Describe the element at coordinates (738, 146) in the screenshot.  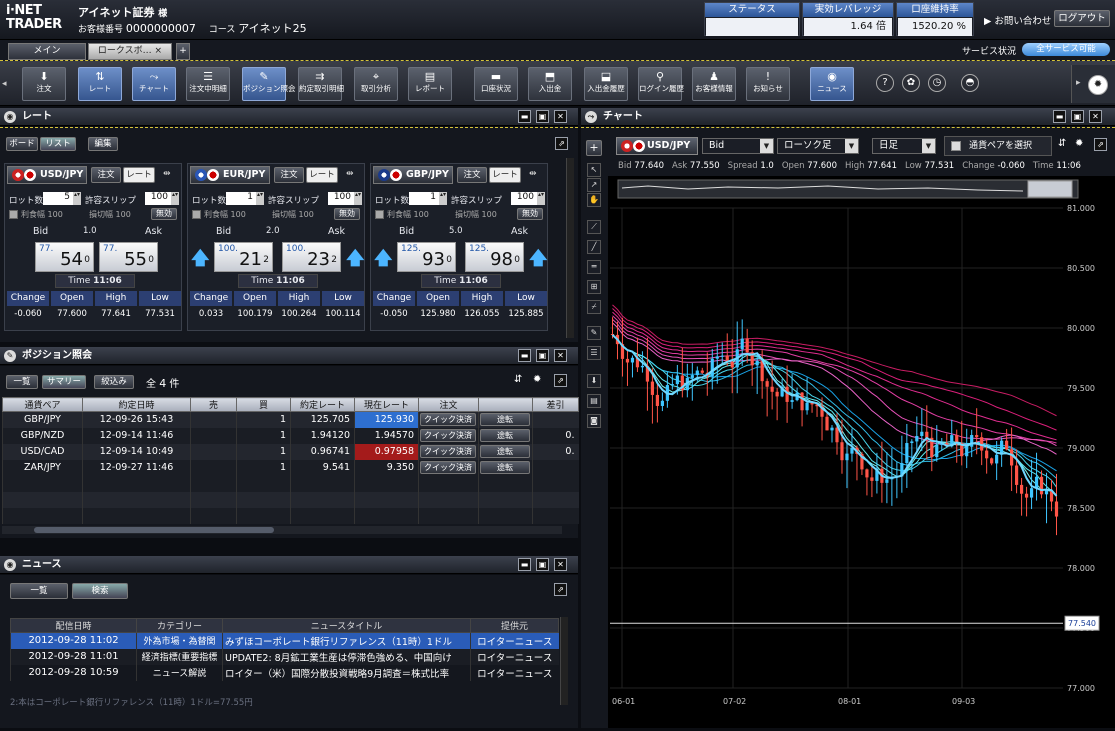
I see `bid-ask-select: Bid ▼` at that location.